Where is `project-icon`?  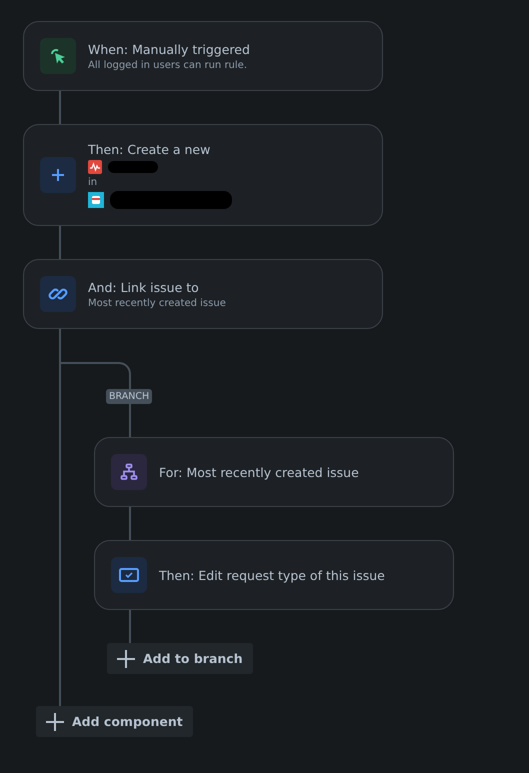
project-icon is located at coordinates (96, 200).